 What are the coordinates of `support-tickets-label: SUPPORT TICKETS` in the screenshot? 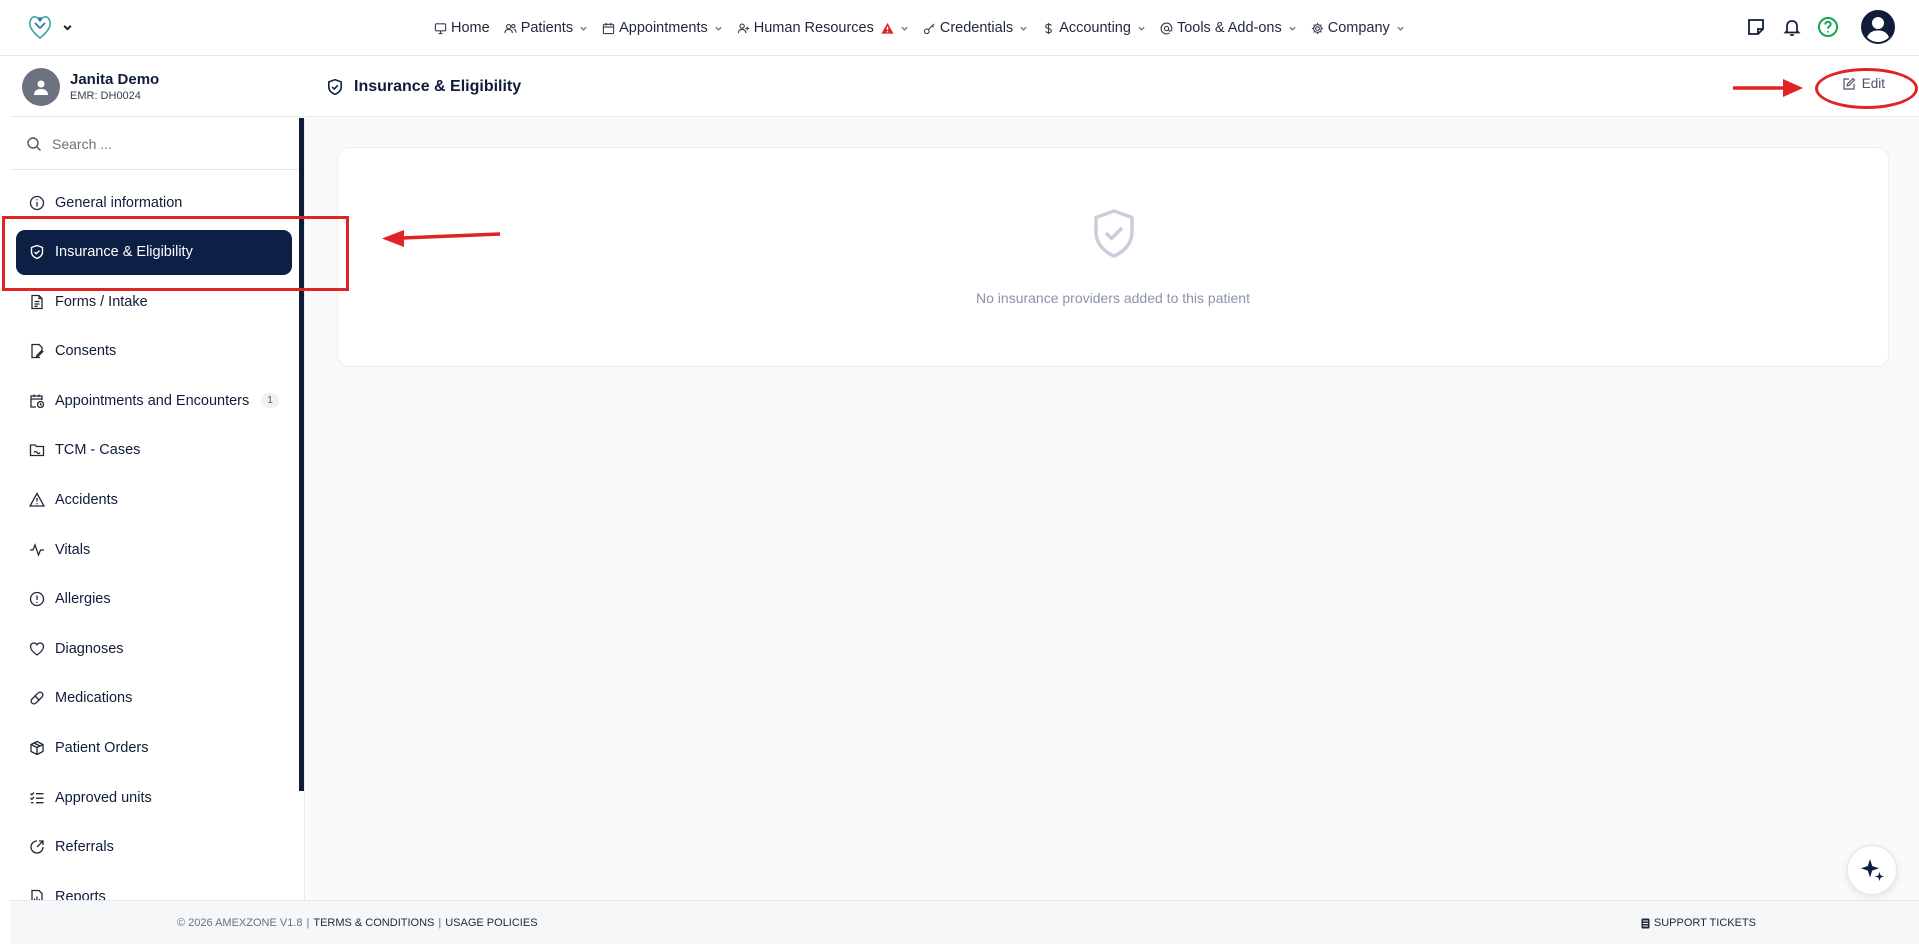 It's located at (1704, 923).